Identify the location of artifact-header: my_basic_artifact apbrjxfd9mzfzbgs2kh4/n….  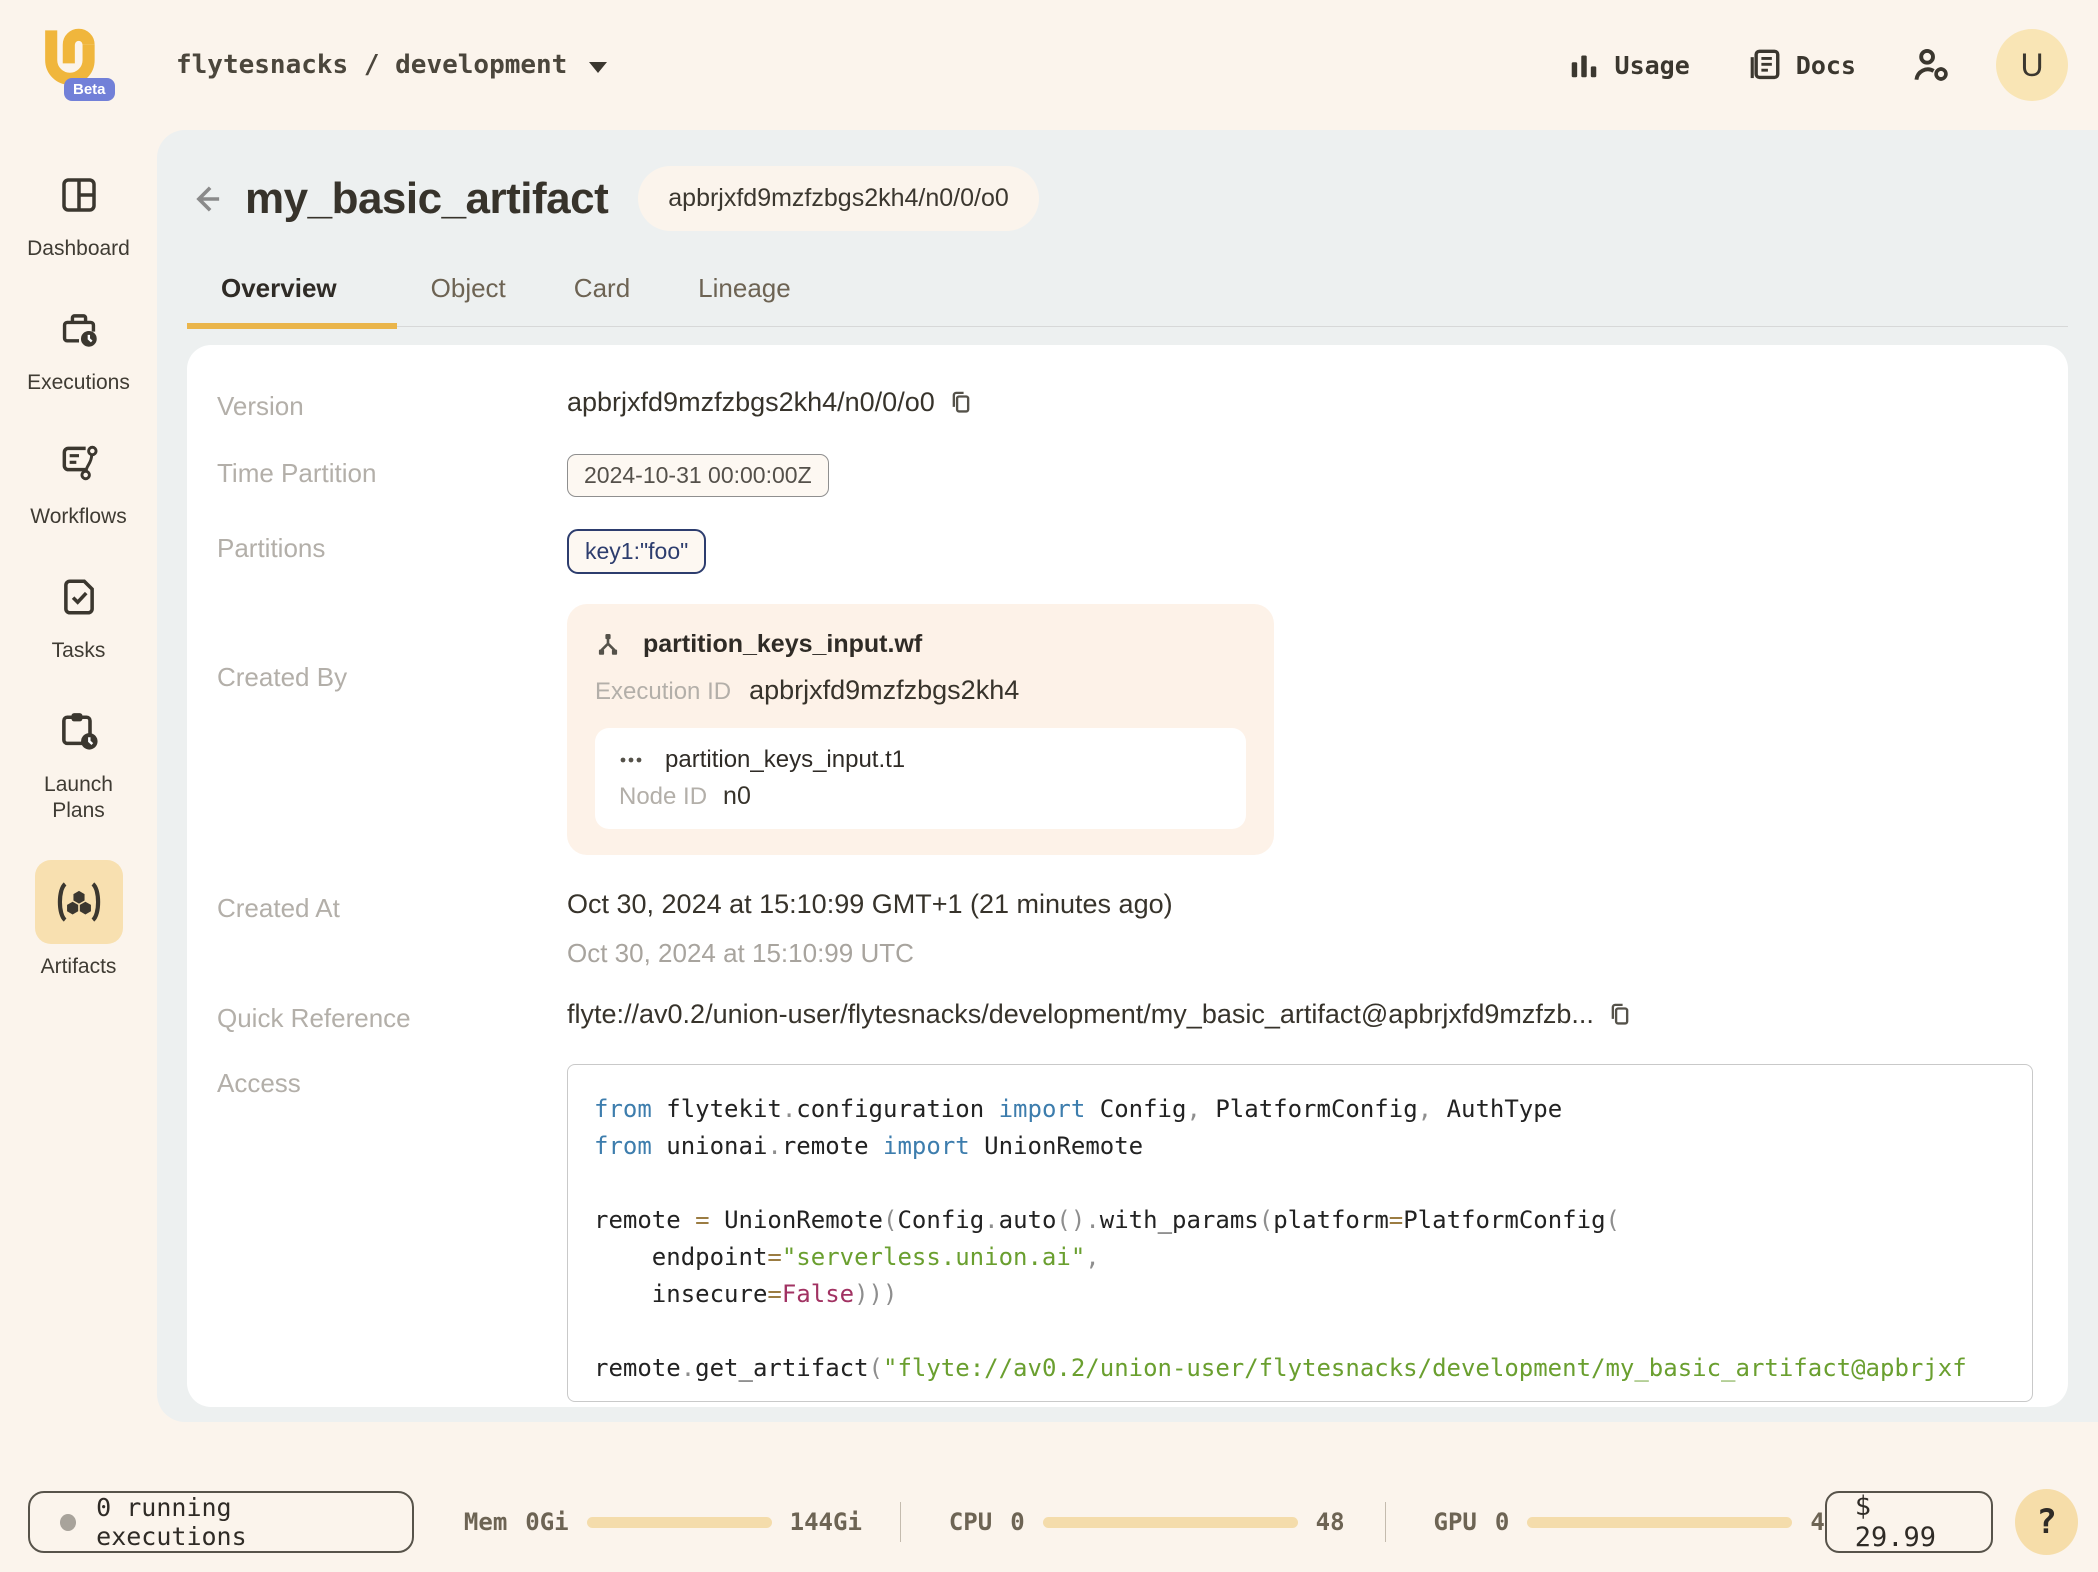
(1127, 198).